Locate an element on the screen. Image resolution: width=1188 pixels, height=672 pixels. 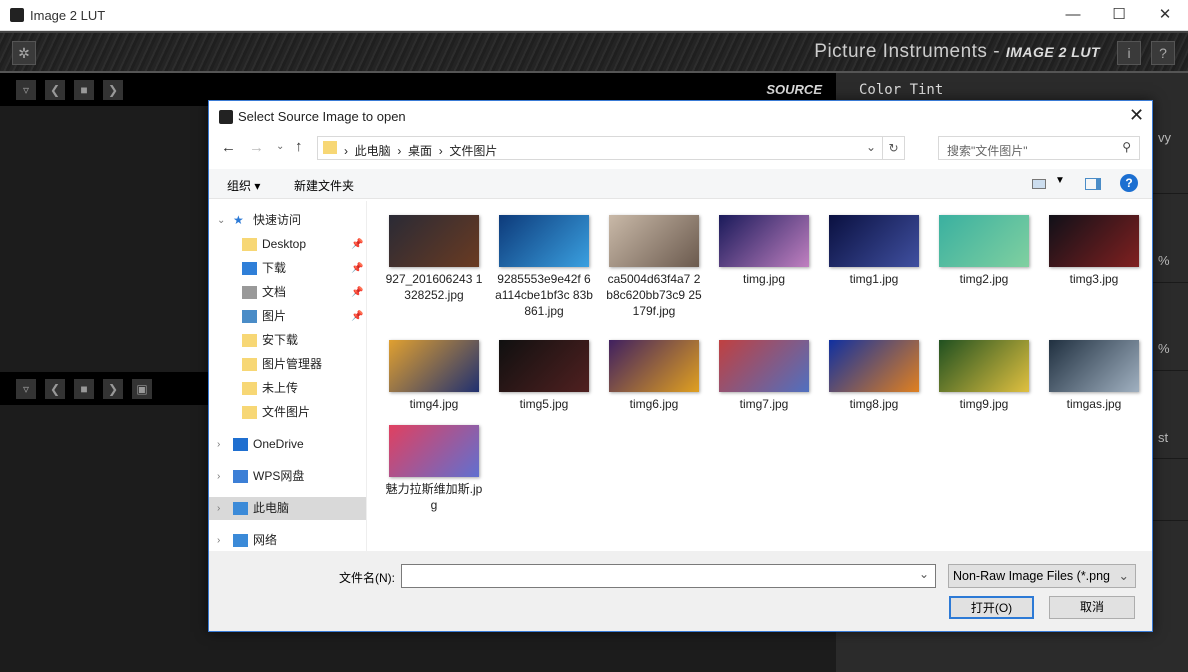
recent-dropdown-icon: ⌄ is located at coordinates (280, 146).